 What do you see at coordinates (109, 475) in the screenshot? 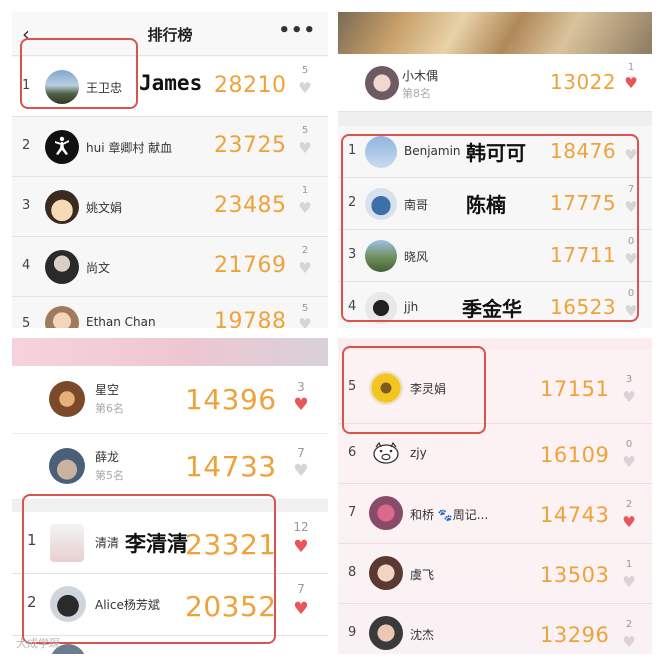
I see `user-rank-label: 第5名` at bounding box center [109, 475].